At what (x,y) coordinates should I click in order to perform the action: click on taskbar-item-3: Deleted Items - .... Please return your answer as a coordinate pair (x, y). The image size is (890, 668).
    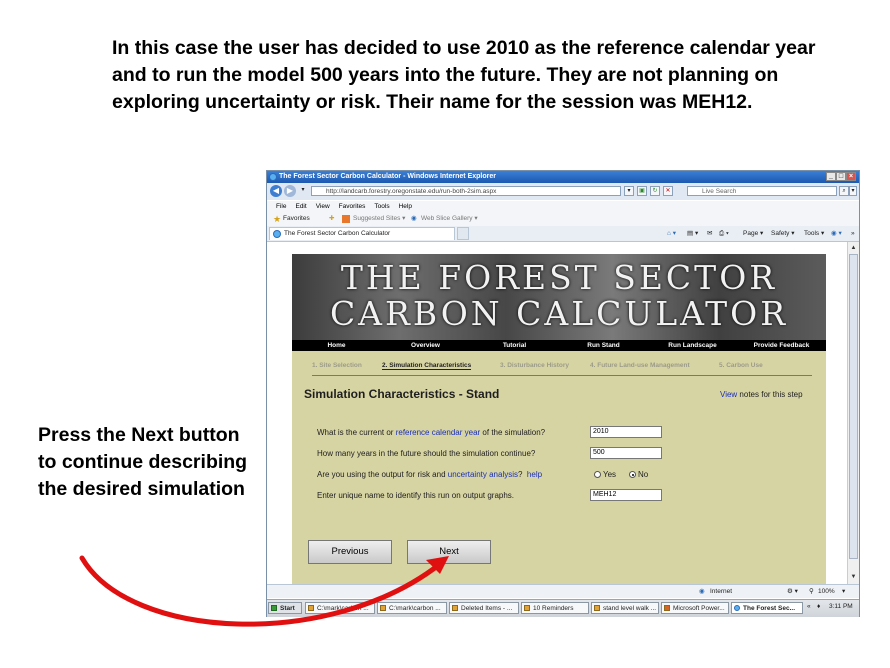
    Looking at the image, I should click on (484, 608).